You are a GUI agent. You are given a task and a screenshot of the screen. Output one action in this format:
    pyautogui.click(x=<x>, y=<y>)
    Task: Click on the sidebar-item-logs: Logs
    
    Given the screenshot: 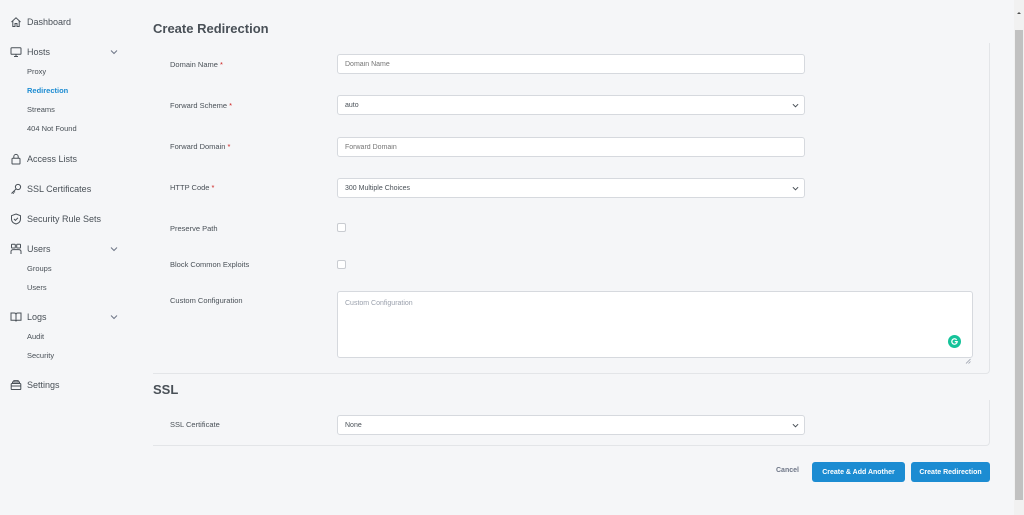 What is the action you would take?
    pyautogui.click(x=28, y=317)
    